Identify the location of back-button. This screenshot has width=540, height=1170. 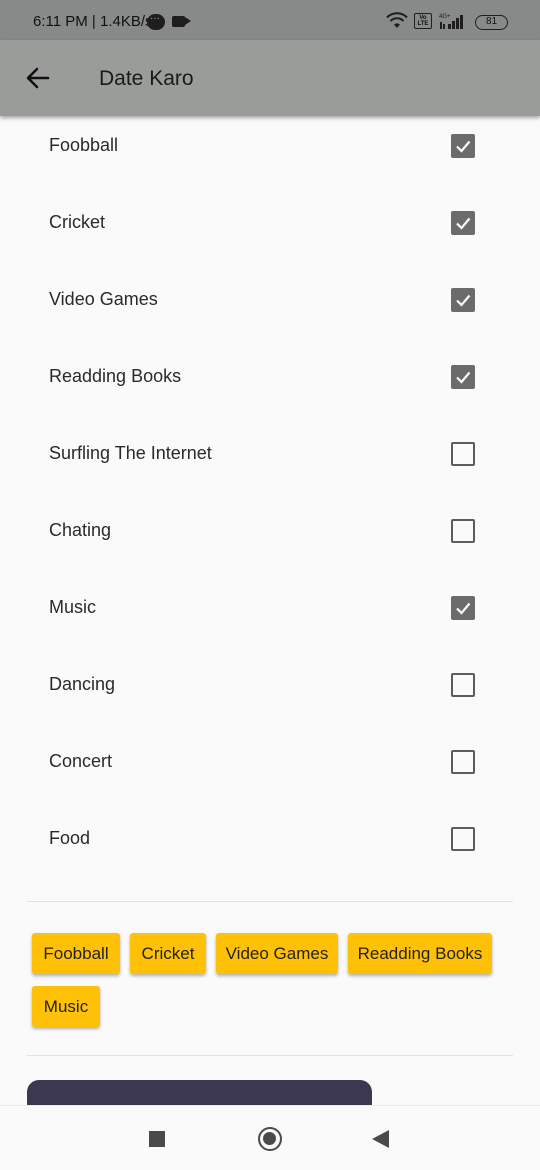
(38, 78).